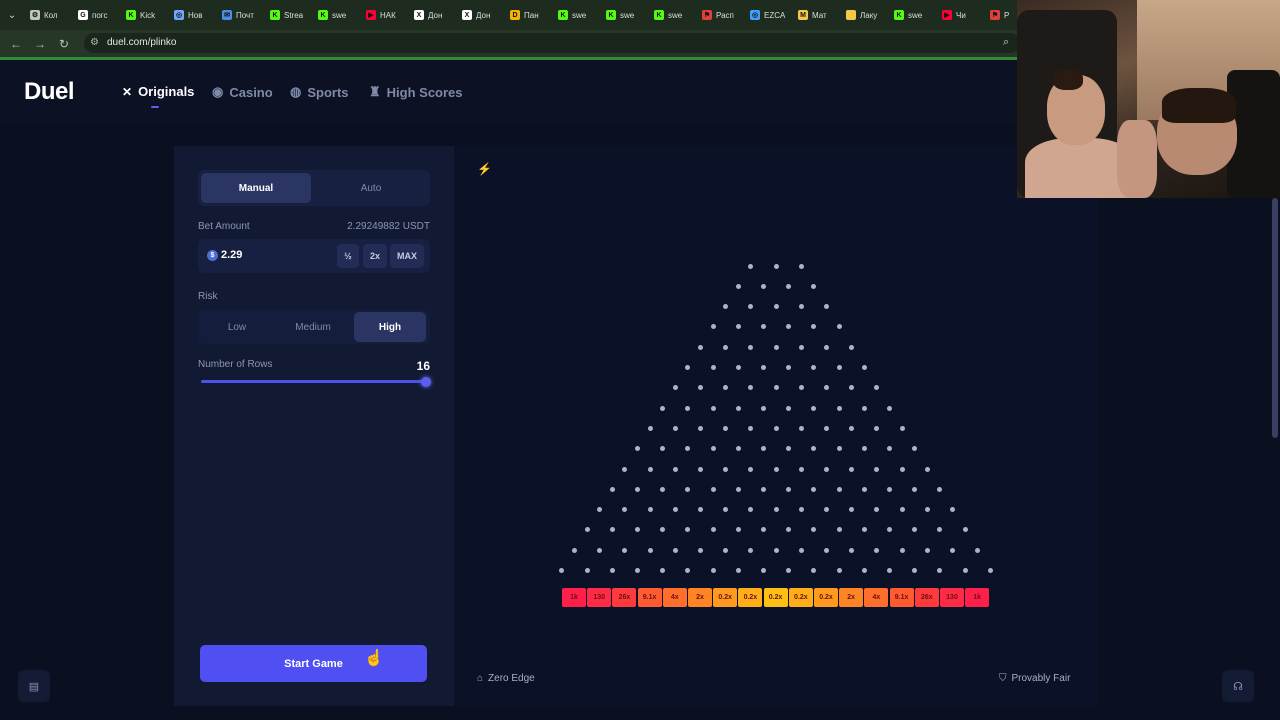  What do you see at coordinates (94, 42) in the screenshot?
I see `site-info-icon: ⚙` at bounding box center [94, 42].